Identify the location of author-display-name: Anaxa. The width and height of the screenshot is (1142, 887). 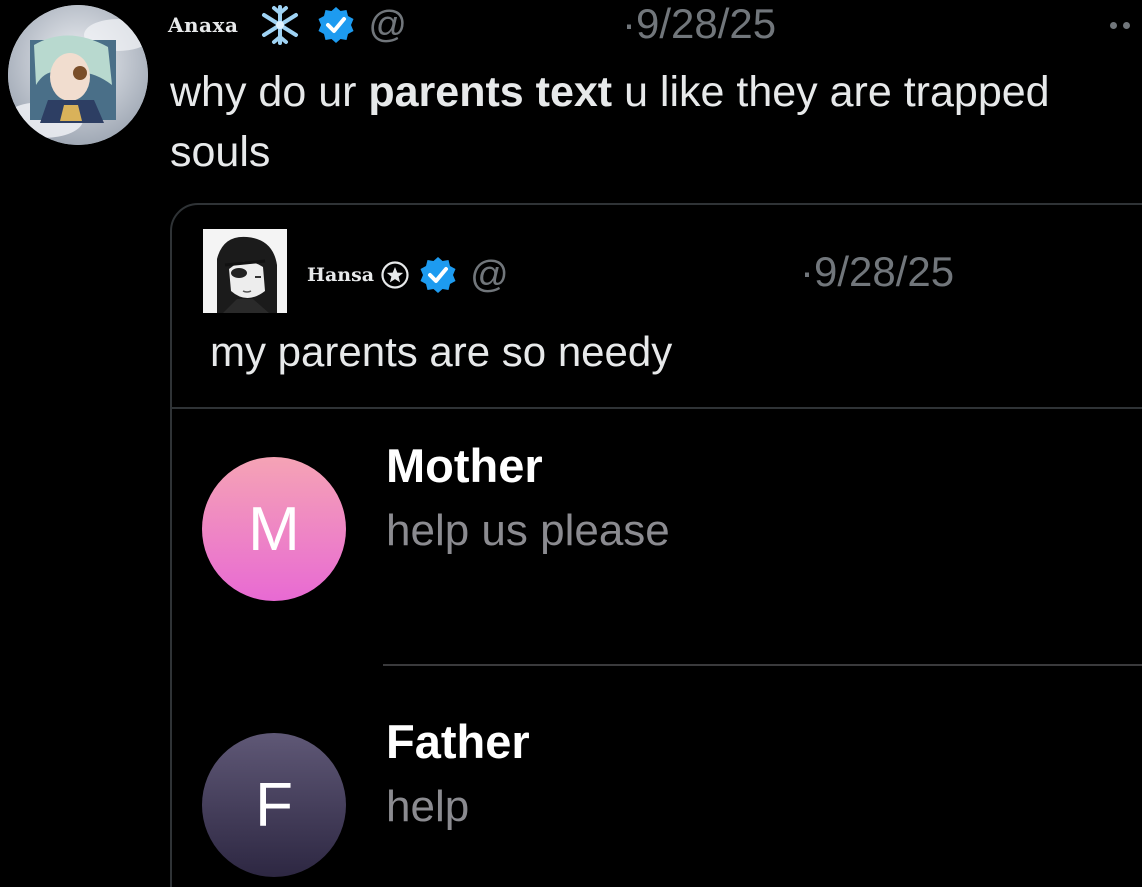
(203, 25).